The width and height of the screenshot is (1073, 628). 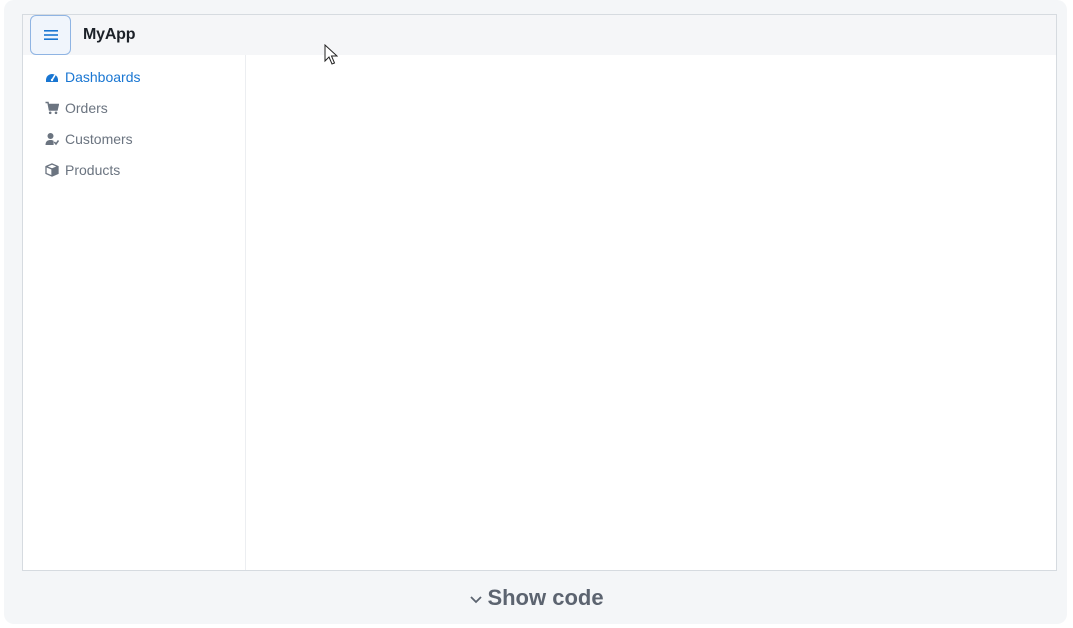 I want to click on app-header: MyApp, so click(x=539, y=35).